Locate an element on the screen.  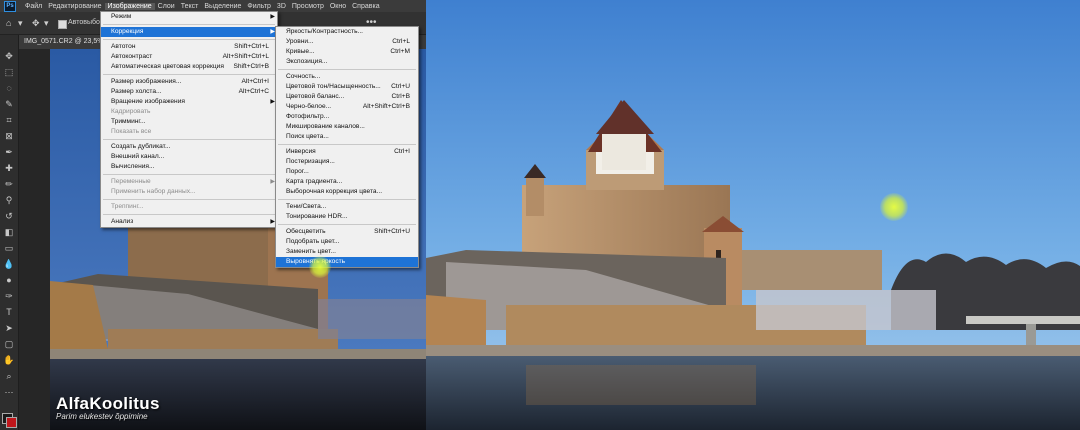
menu-item: Анализ ▶ is located at coordinates (189, 222).